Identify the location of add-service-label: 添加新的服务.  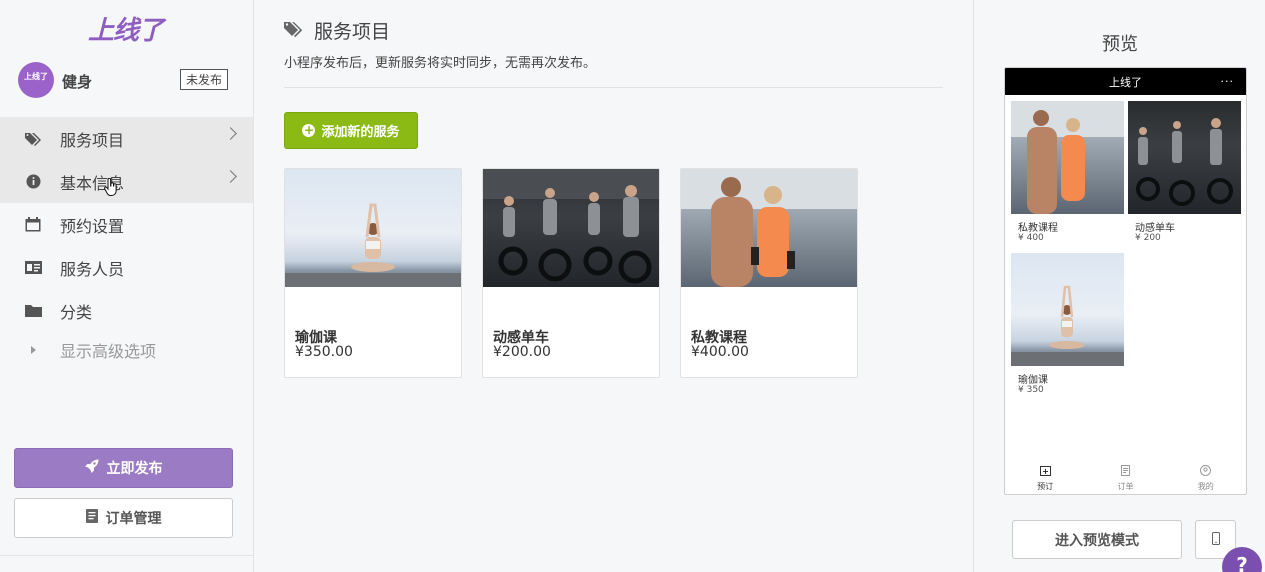
(360, 132).